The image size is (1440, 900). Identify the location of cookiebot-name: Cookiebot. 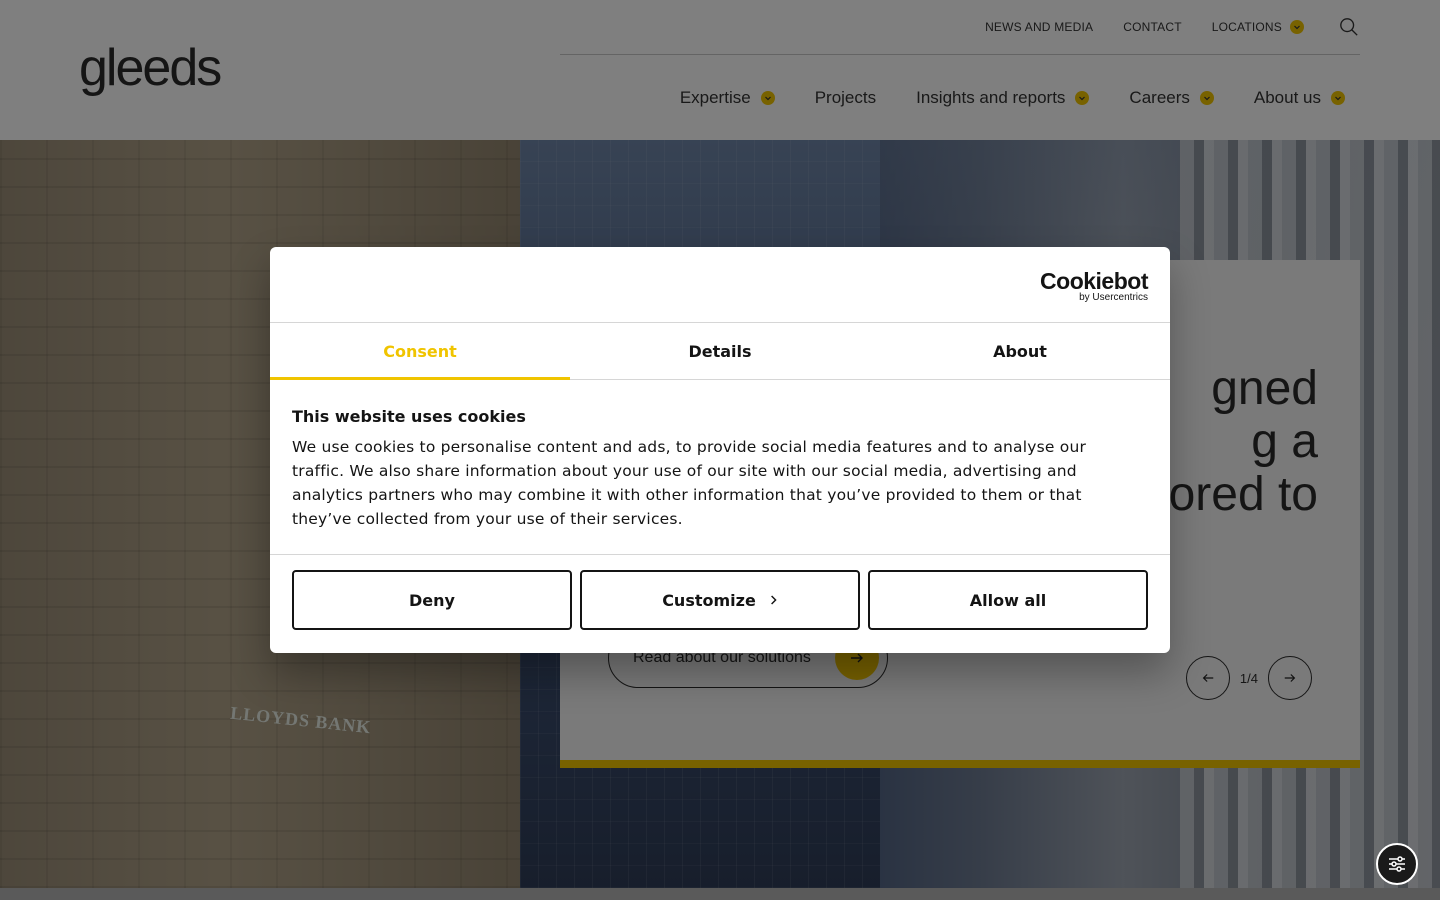
(1094, 281).